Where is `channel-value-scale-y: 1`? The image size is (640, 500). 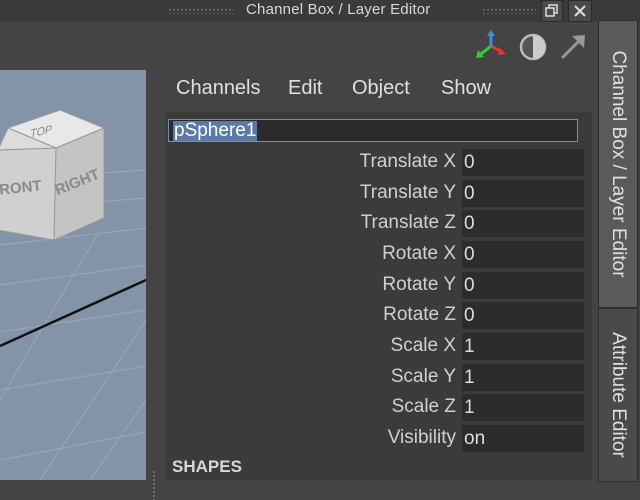 channel-value-scale-y: 1 is located at coordinates (523, 377).